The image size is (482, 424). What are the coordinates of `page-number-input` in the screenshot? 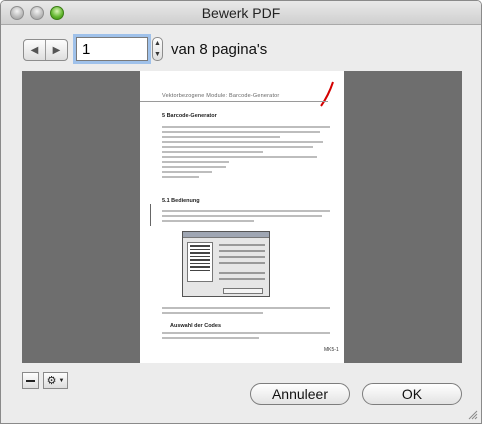 It's located at (112, 49).